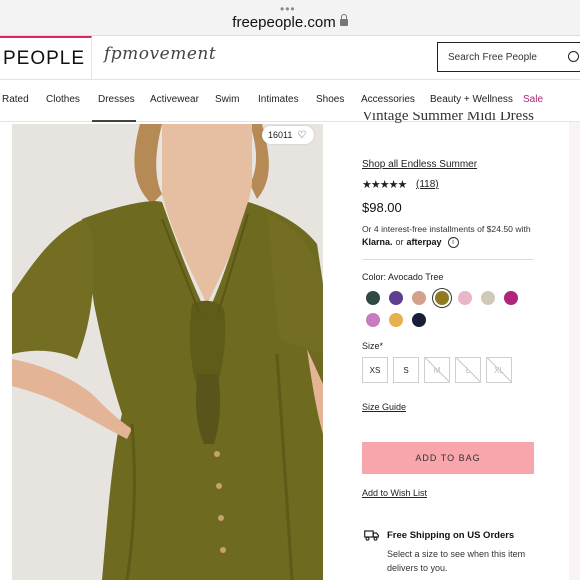  I want to click on size-m-button: M, so click(437, 370).